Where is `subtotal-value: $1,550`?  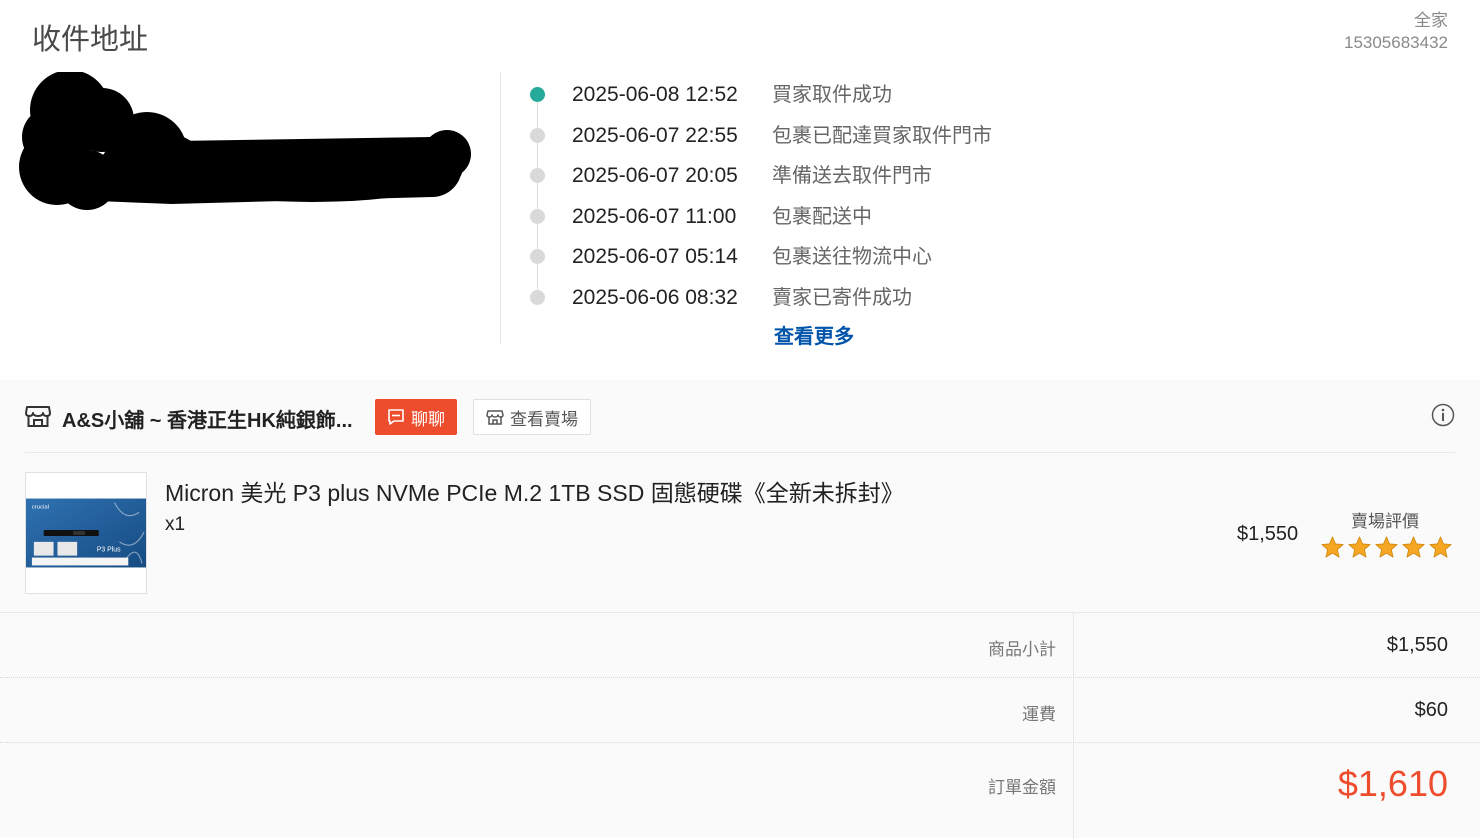 subtotal-value: $1,550 is located at coordinates (1417, 645).